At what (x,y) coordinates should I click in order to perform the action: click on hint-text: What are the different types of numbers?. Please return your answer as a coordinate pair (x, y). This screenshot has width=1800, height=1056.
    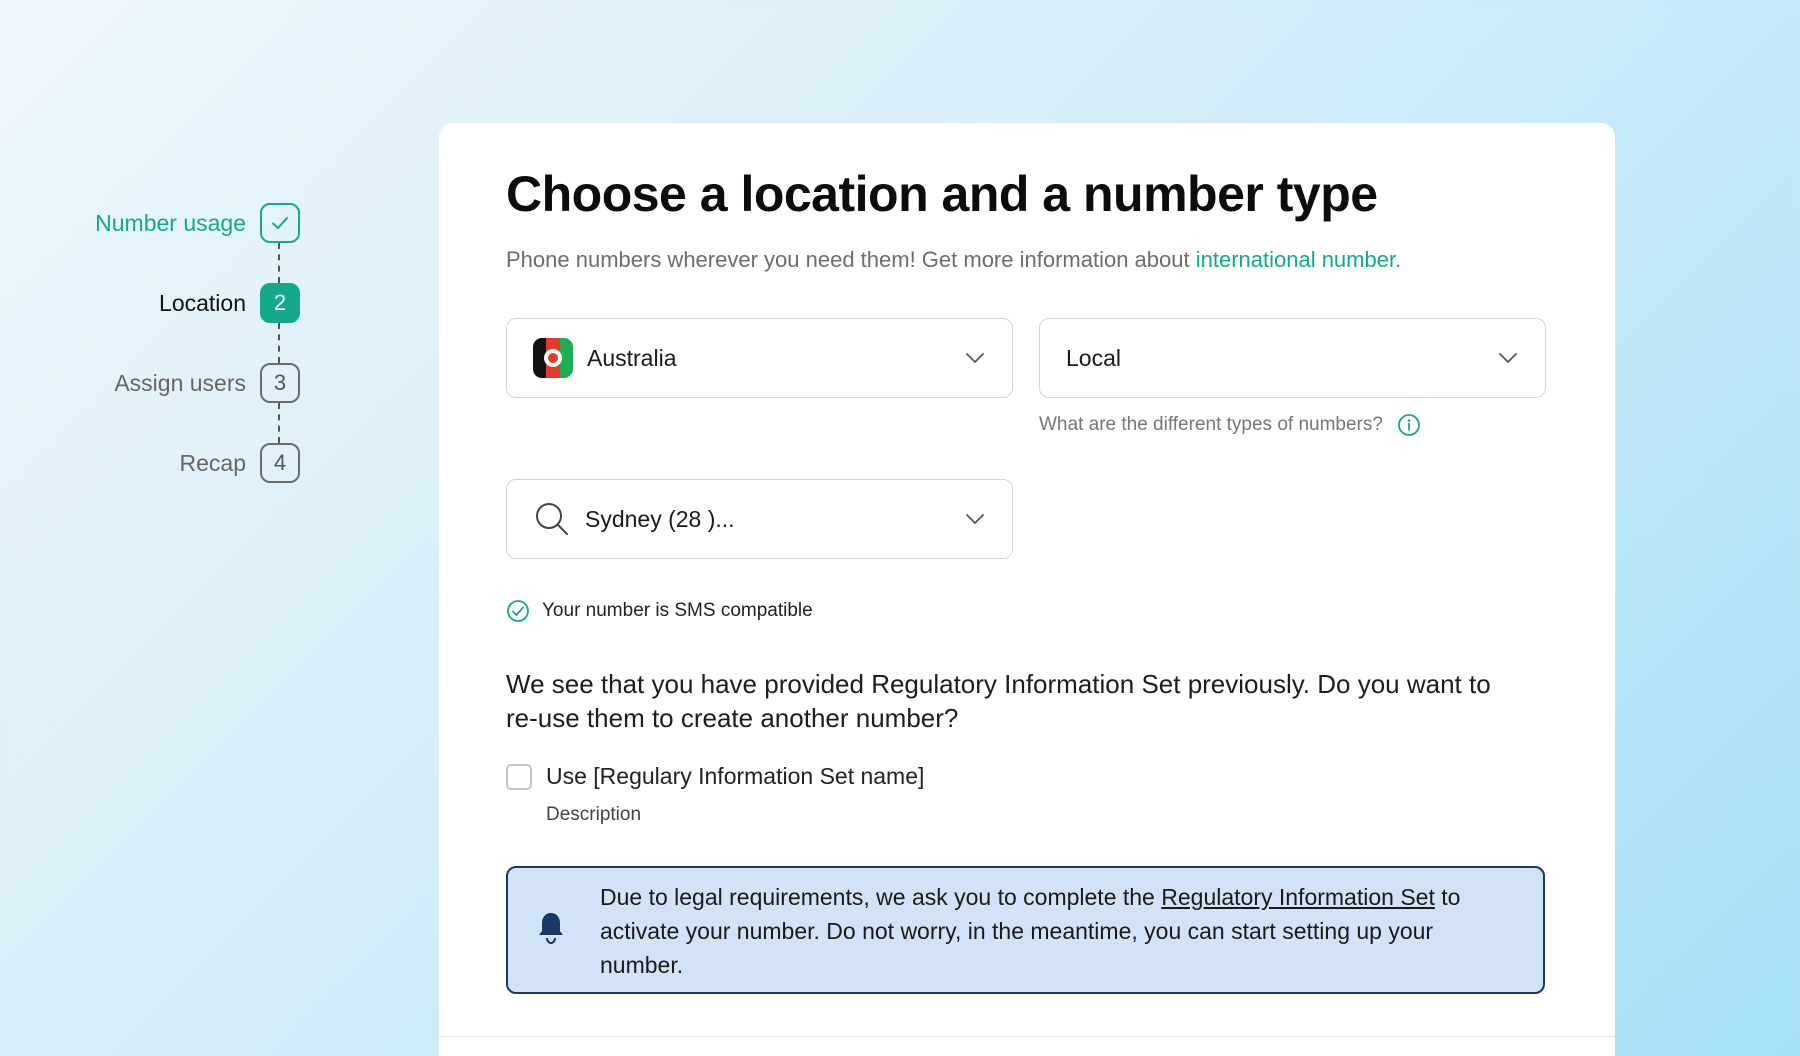
    Looking at the image, I should click on (1211, 424).